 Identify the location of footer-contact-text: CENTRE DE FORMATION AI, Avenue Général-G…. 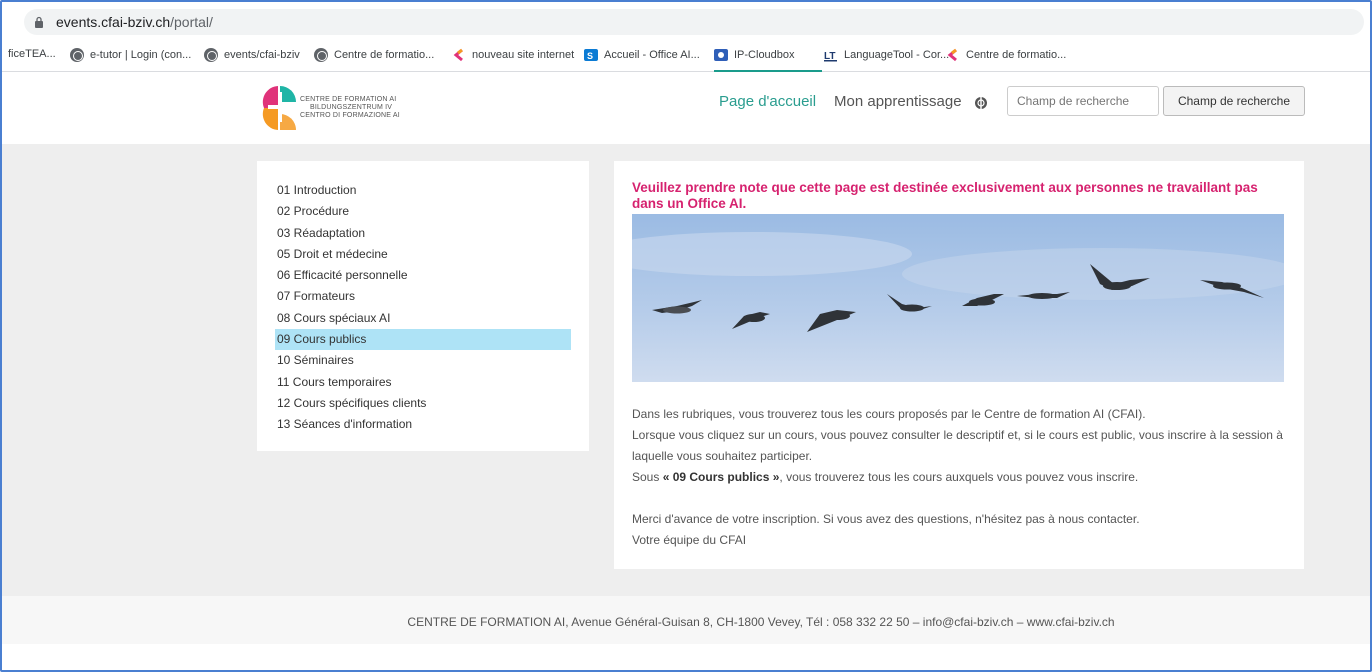
(761, 622).